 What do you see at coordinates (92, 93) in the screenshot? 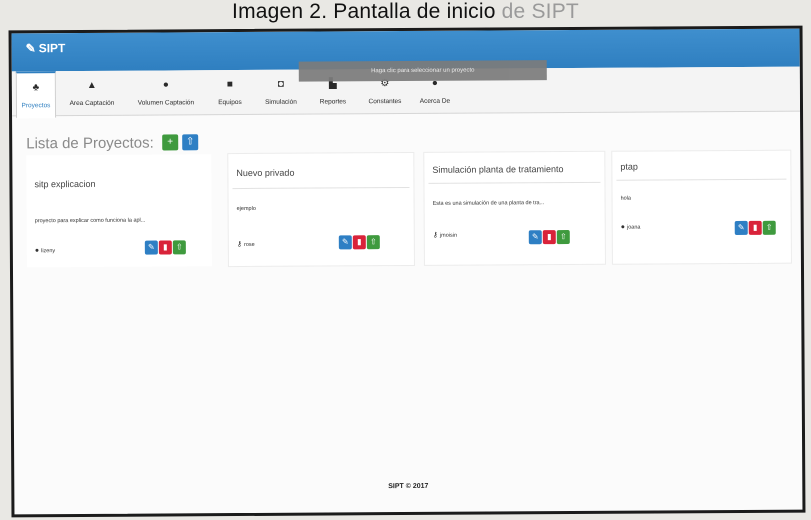
I see `tab-area-captacion: ▲ Area Captación` at bounding box center [92, 93].